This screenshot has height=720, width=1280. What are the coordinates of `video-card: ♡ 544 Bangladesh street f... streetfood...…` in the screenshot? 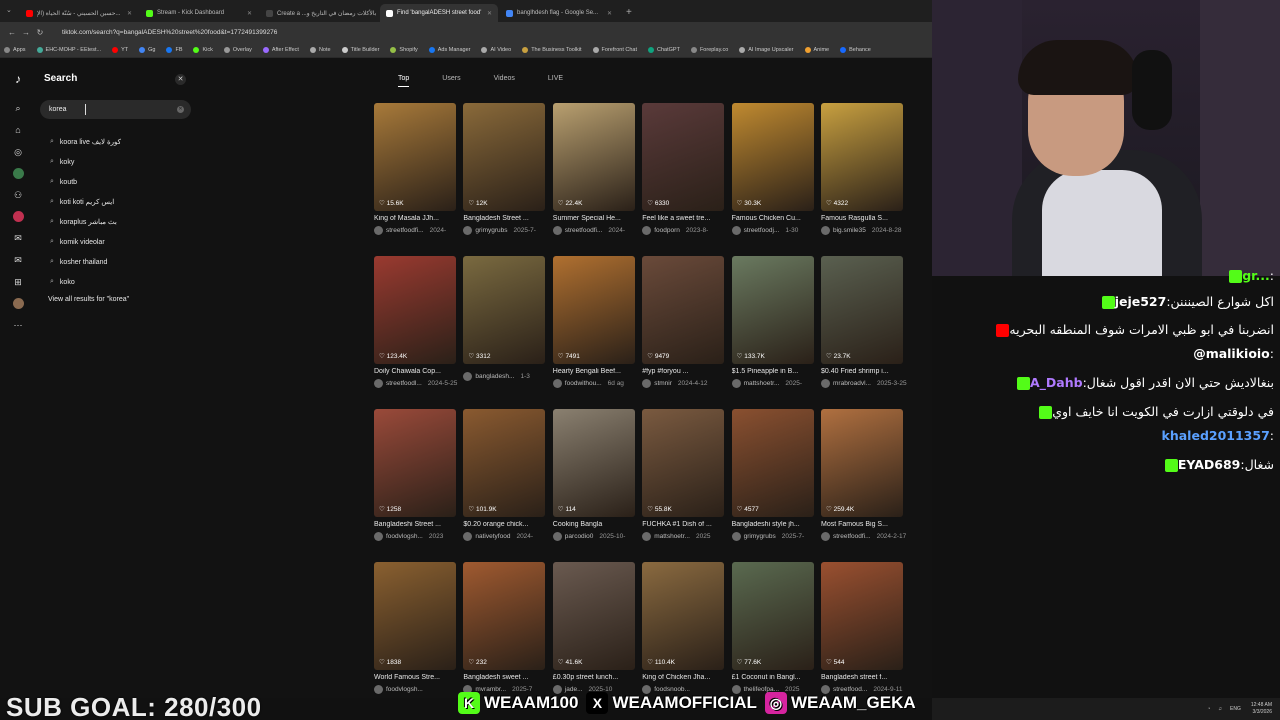 It's located at (862, 628).